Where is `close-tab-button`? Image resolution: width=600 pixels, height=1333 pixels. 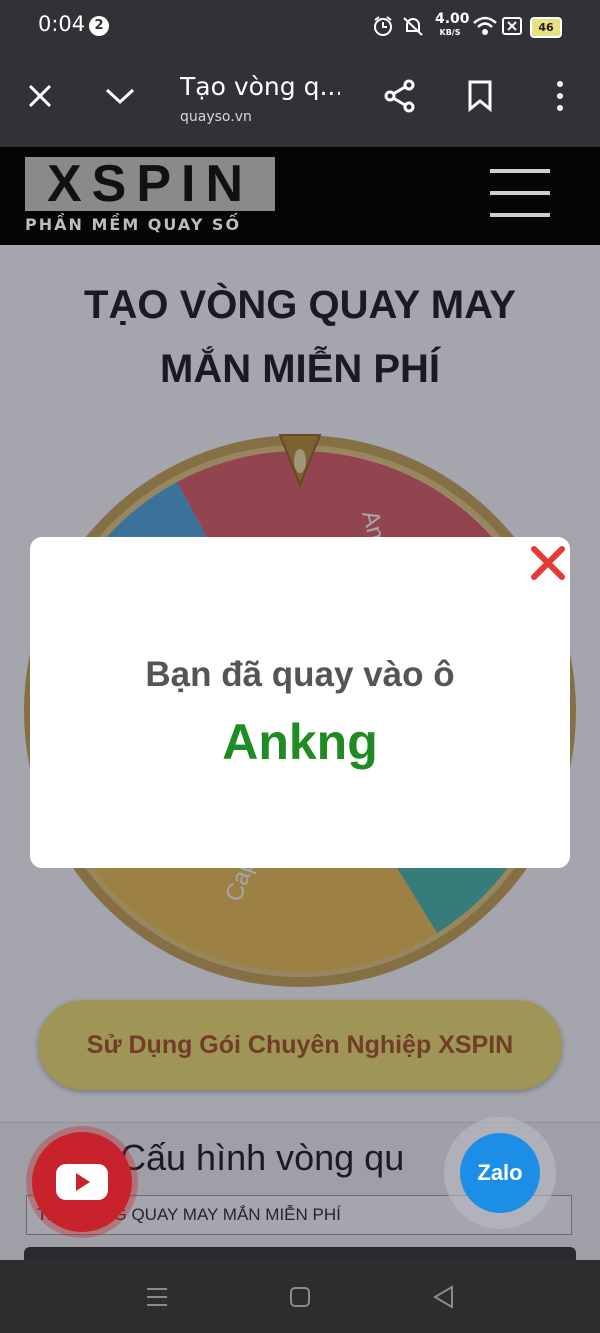
close-tab-button is located at coordinates (40, 96).